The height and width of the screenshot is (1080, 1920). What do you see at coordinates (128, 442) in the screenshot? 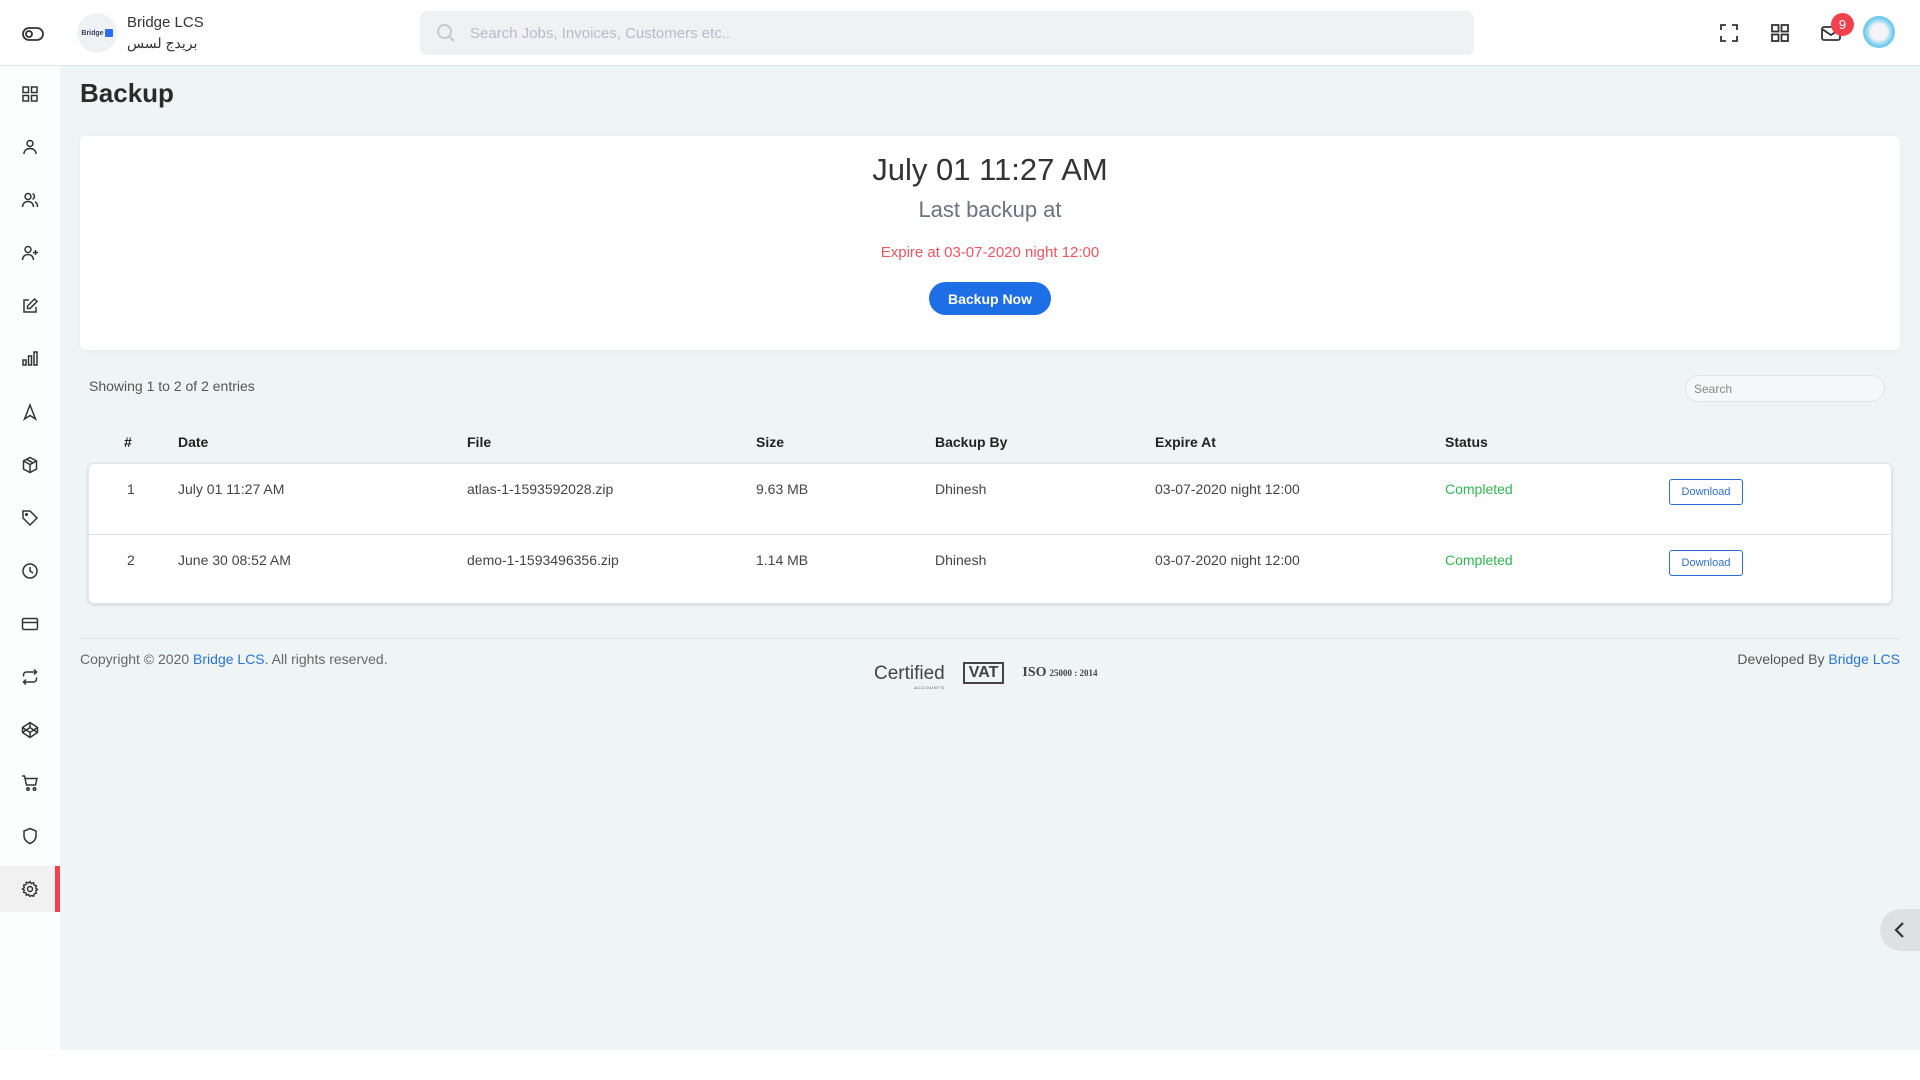
I see `column-header-number: #` at bounding box center [128, 442].